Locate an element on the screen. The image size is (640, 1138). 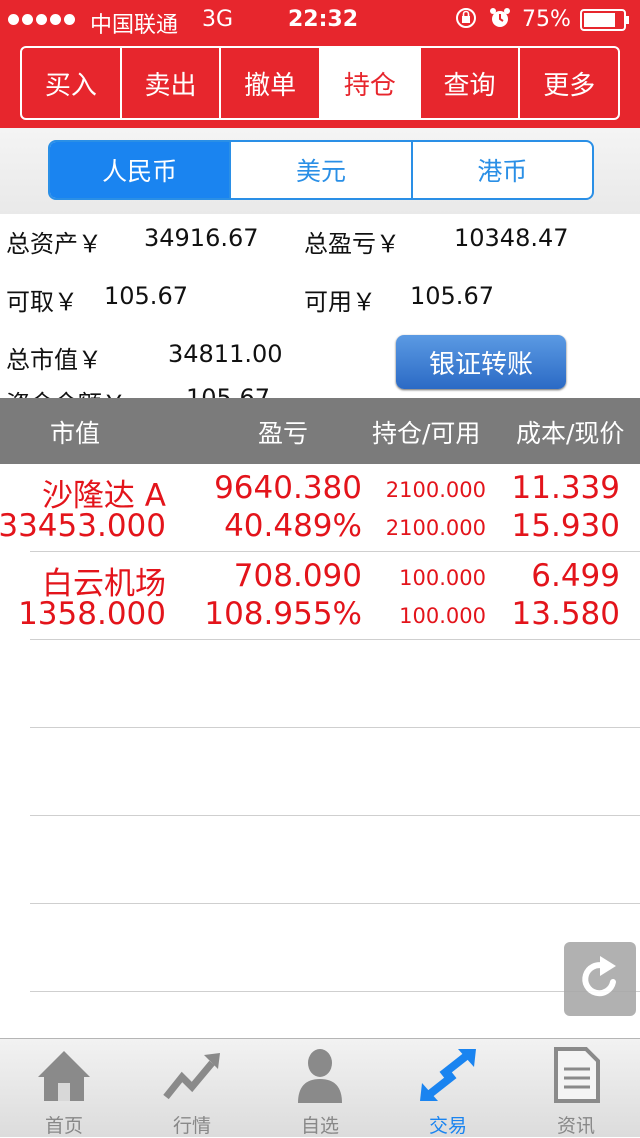
withdrawable-label: 可取￥ is located at coordinates (42, 302).